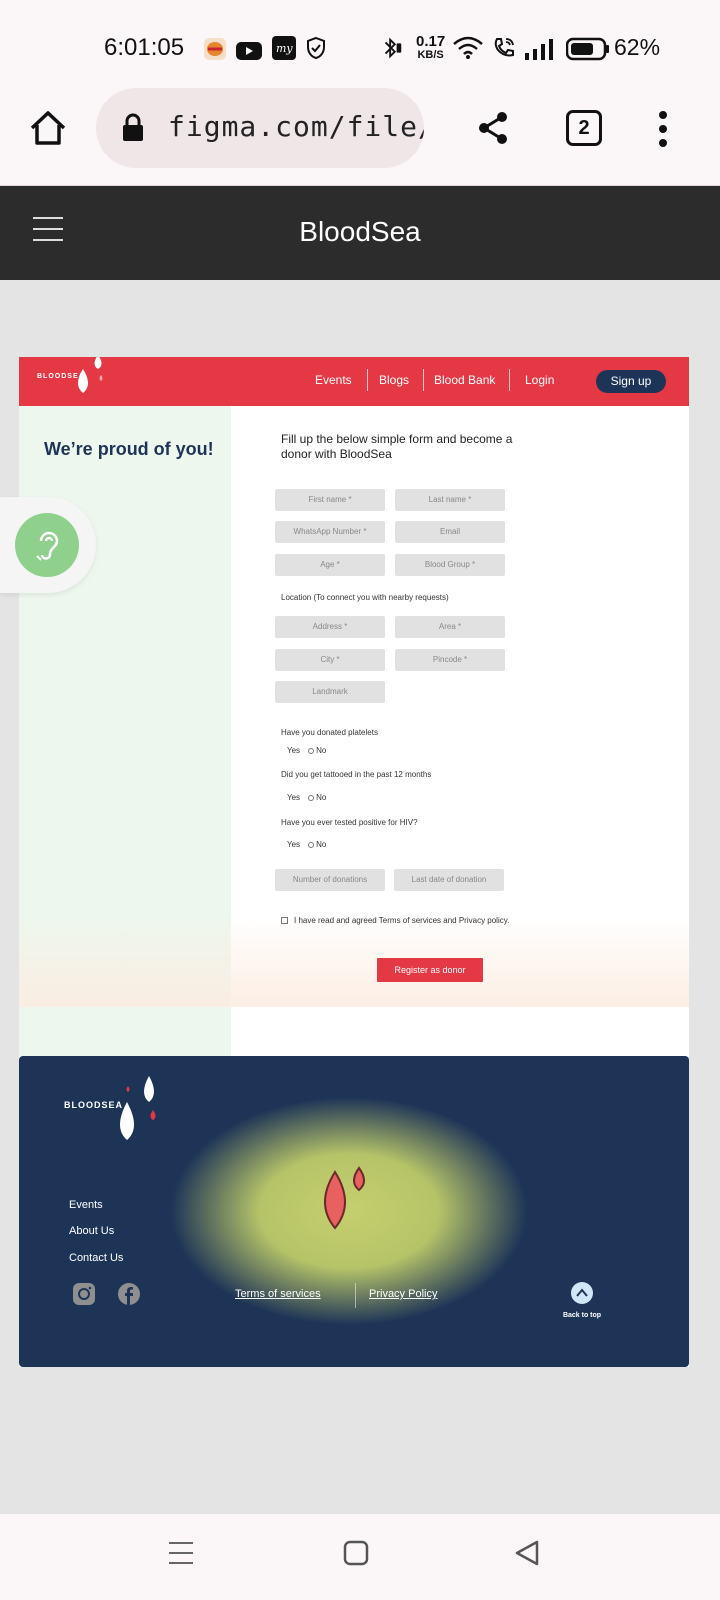 The image size is (720, 1600). Describe the element at coordinates (663, 129) in the screenshot. I see `more-options-icon` at that location.